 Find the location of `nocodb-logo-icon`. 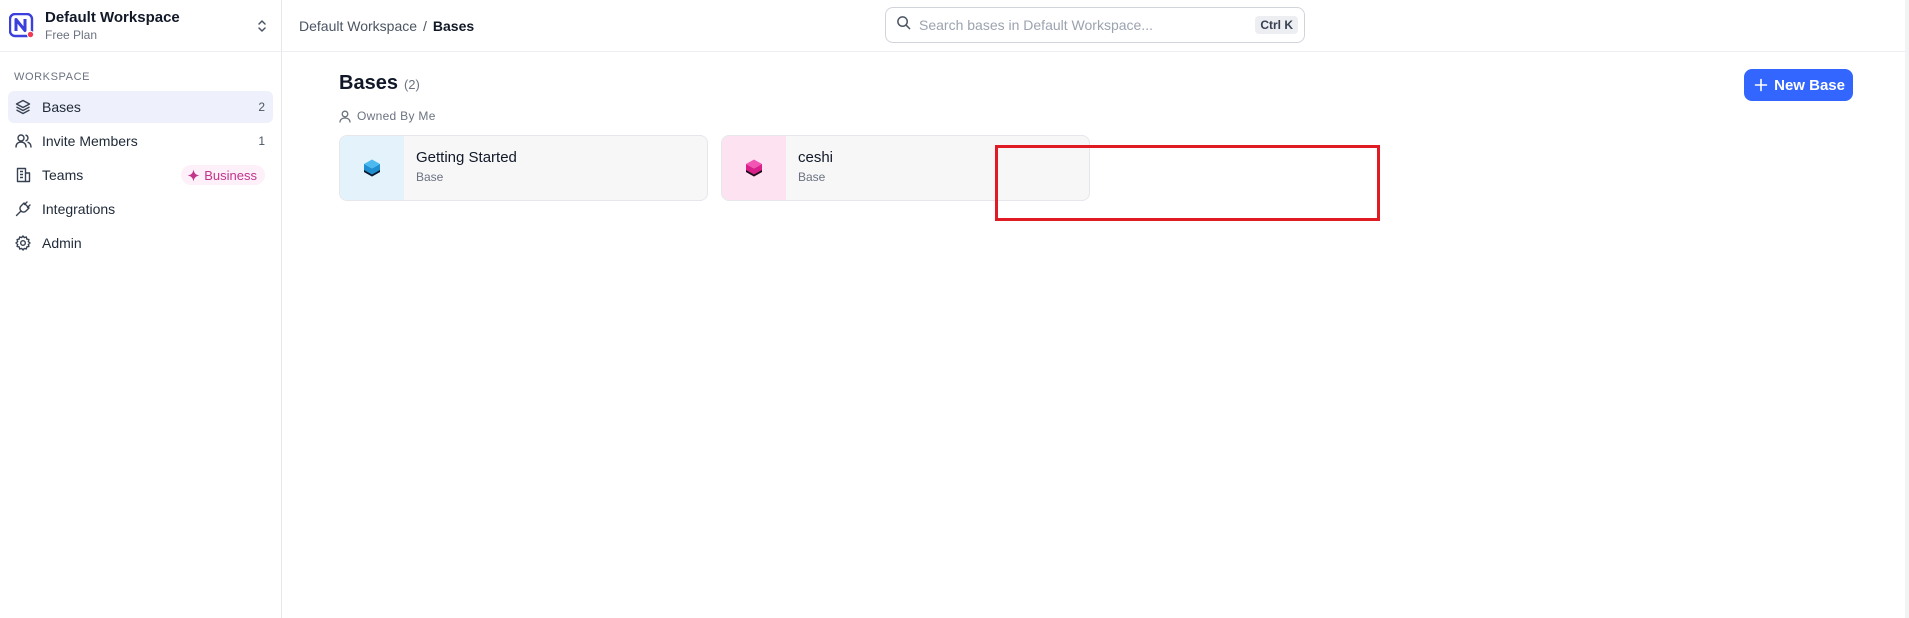

nocodb-logo-icon is located at coordinates (21, 25).